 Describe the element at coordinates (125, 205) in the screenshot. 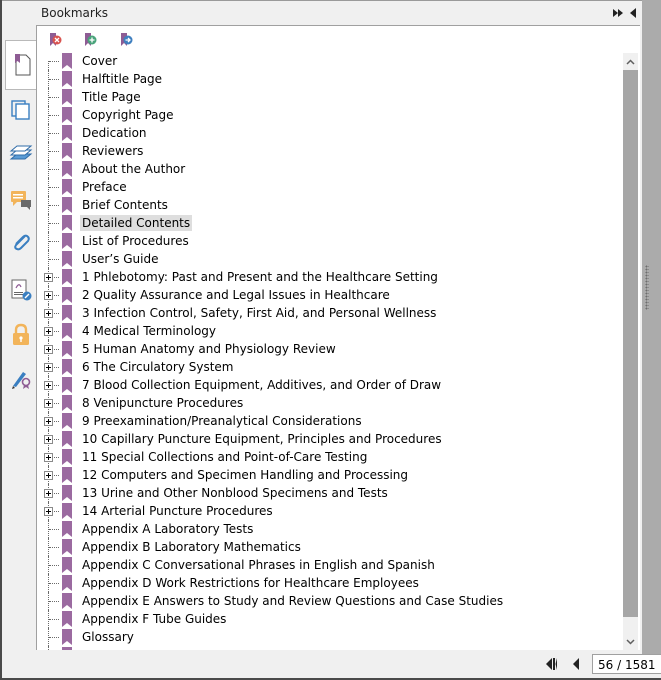

I see `bookmark-label: Brief Contents` at that location.